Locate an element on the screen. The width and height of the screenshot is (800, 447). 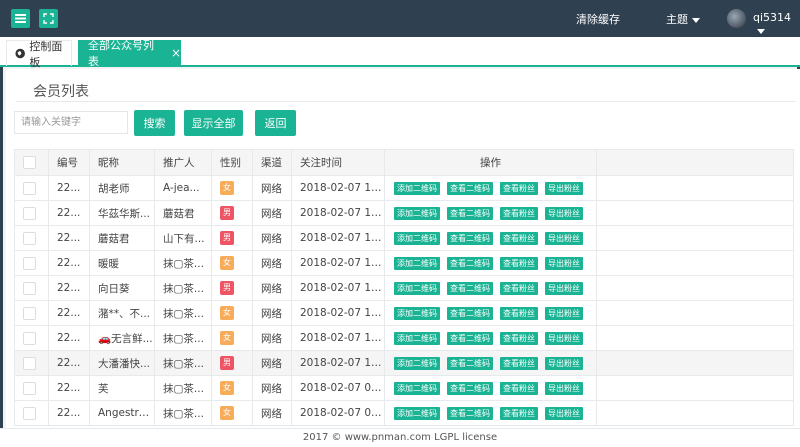
cell-gender: 女 is located at coordinates (232, 263).